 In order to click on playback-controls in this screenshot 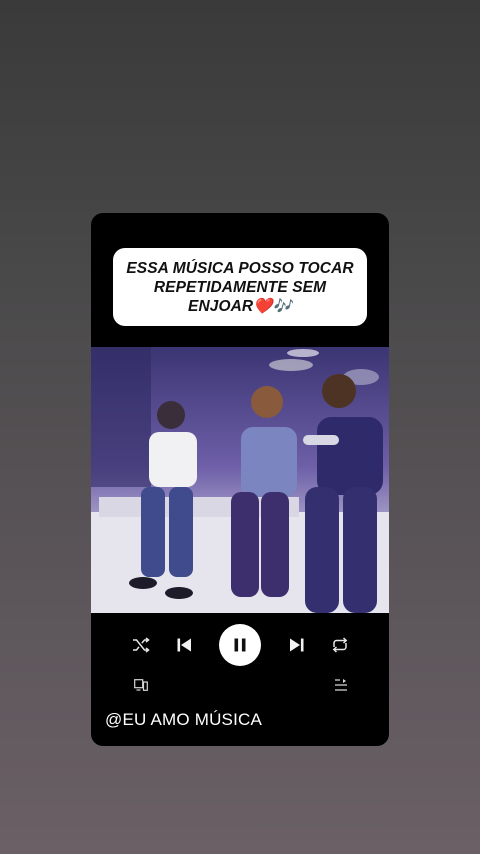, I will do `click(240, 645)`.